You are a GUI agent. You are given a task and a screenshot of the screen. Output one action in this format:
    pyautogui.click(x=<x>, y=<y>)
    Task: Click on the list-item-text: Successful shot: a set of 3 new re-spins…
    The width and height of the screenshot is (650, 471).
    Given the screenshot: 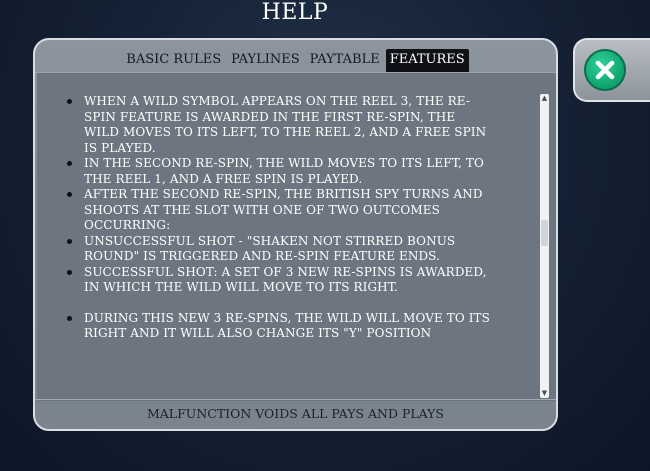 What is the action you would take?
    pyautogui.click(x=285, y=279)
    